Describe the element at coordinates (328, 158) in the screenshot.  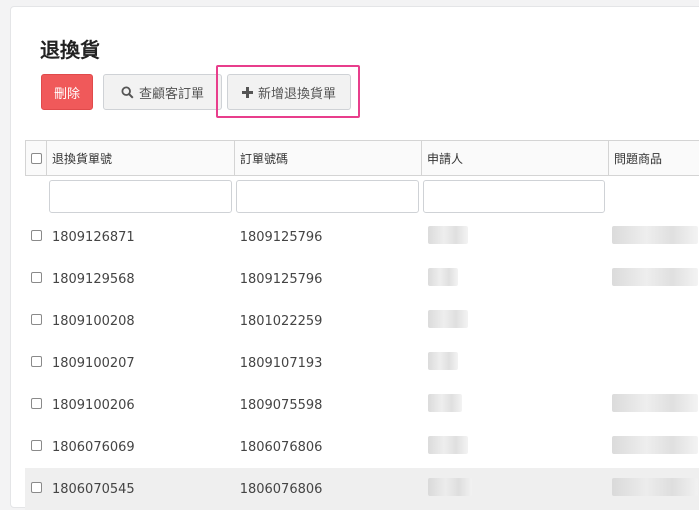
I see `header-order-no: 訂單號碼` at that location.